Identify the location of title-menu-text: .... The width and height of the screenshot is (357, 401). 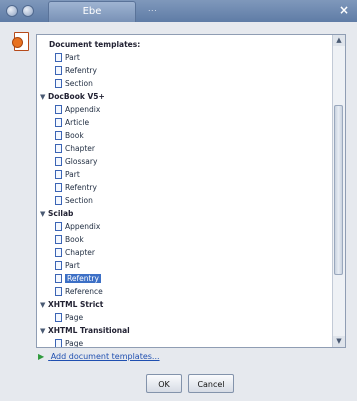
(153, 8).